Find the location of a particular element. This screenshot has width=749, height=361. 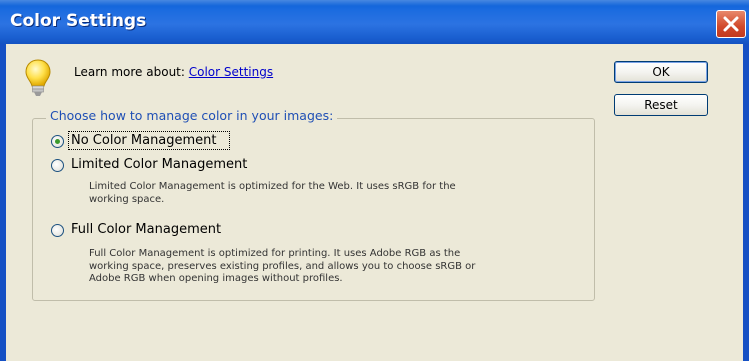

radio-limited-color-management is located at coordinates (57, 165).